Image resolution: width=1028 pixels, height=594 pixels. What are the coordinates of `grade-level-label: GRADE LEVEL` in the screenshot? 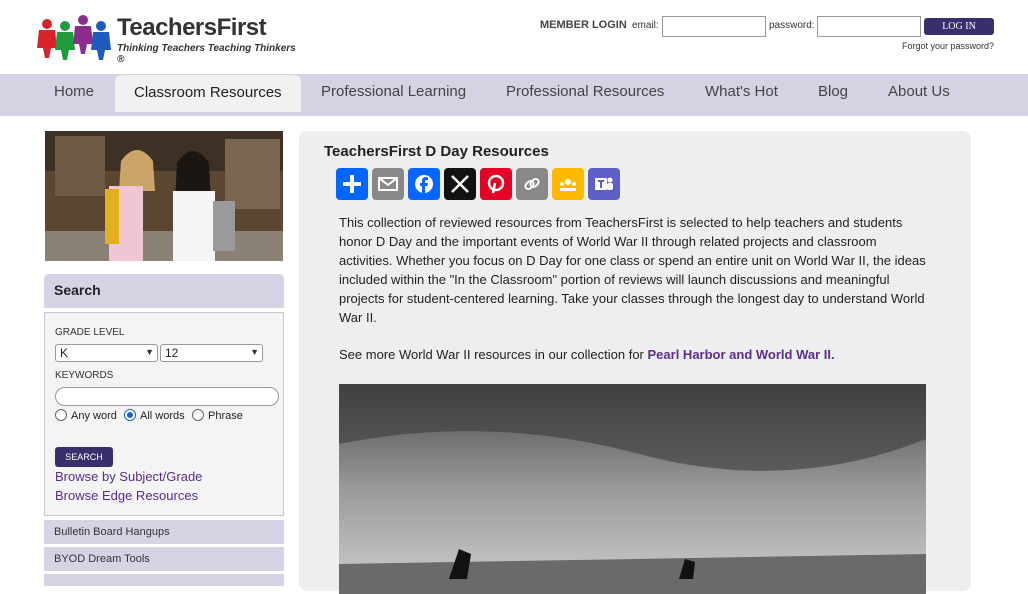 It's located at (90, 332).